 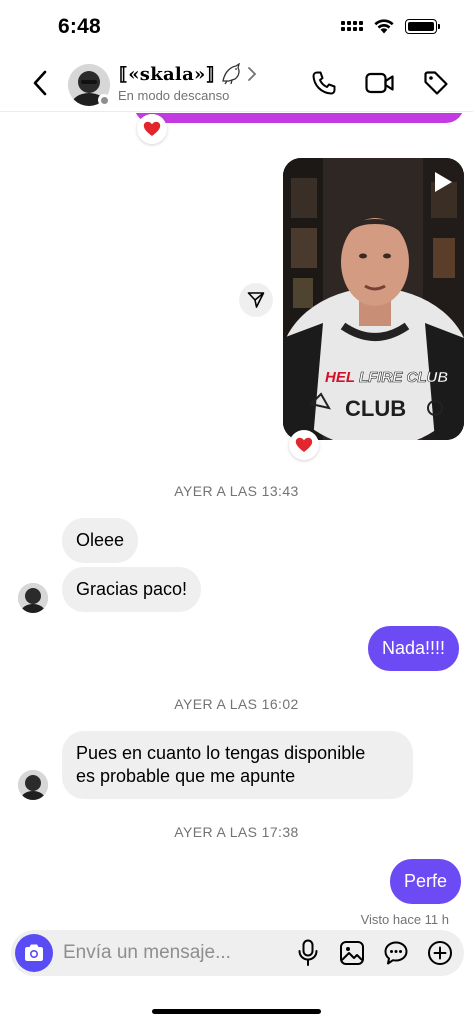 I want to click on status-bar: 6:48, so click(x=236, y=28).